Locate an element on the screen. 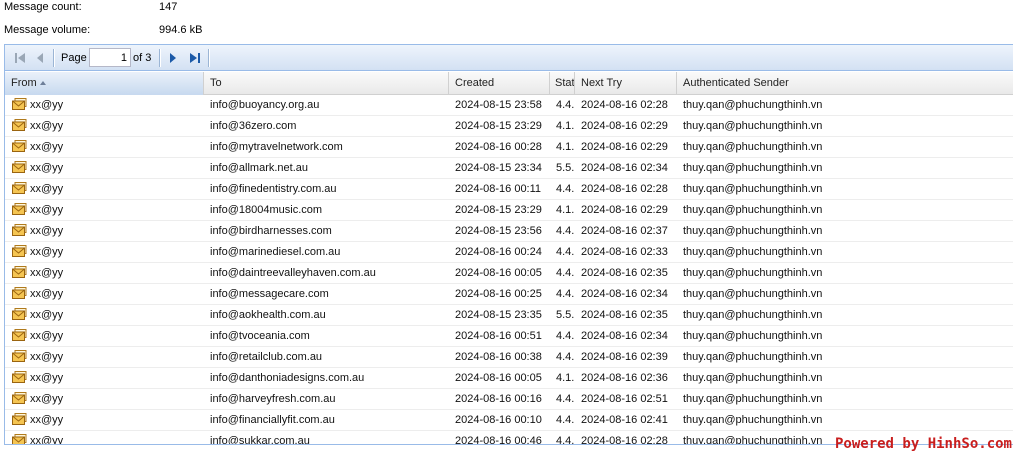 This screenshot has height=452, width=1013. created-cell: 2024-08-16 00:10 is located at coordinates (498, 420).